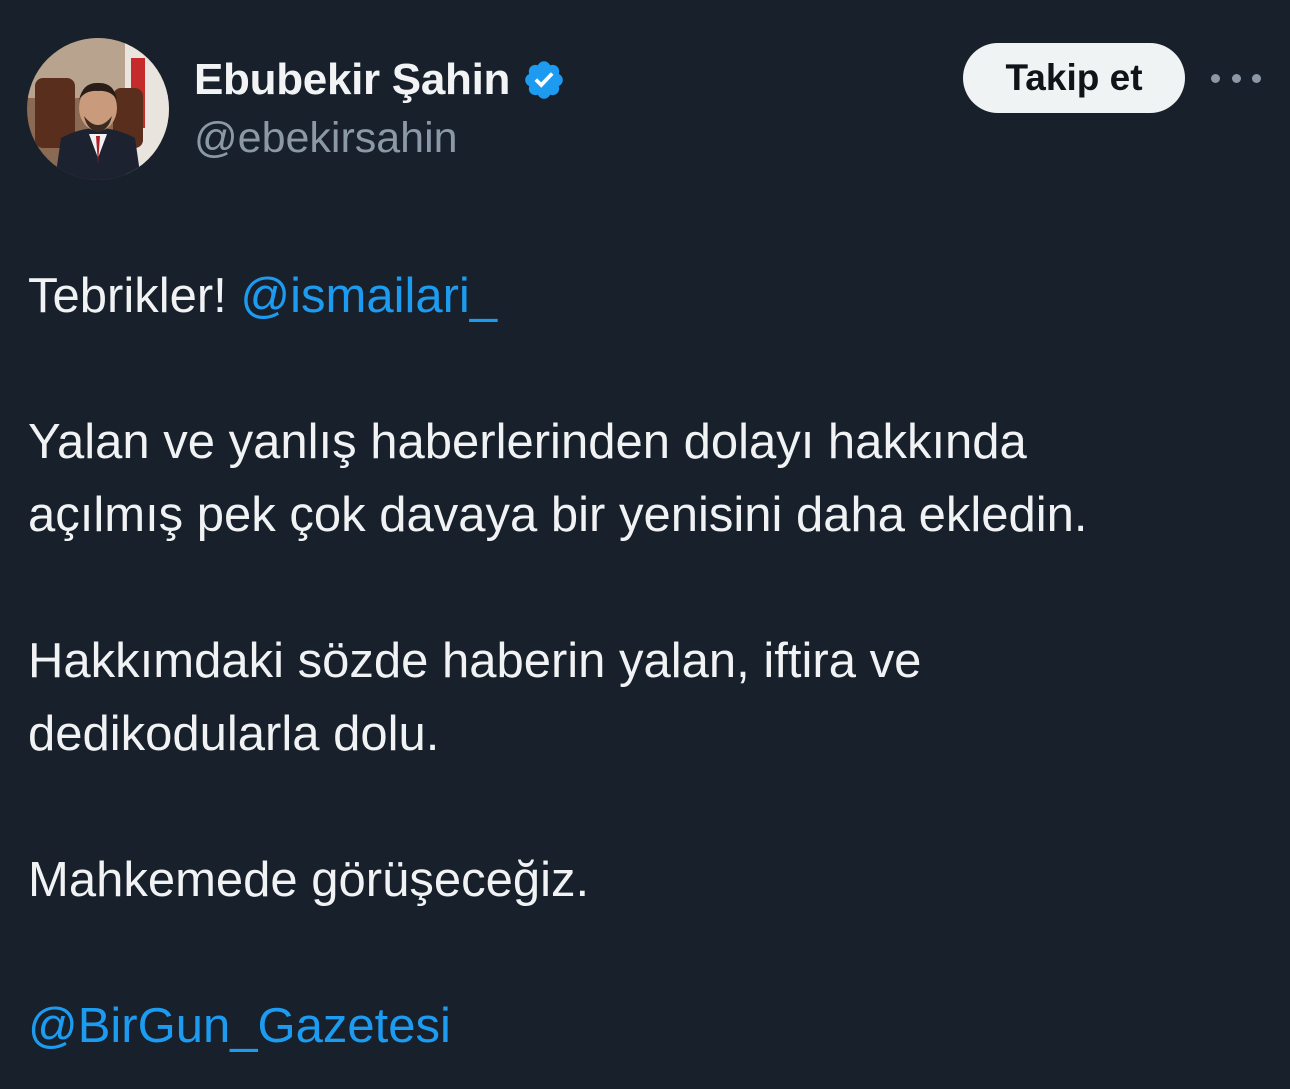 The height and width of the screenshot is (1089, 1290). What do you see at coordinates (309, 880) in the screenshot?
I see `tweet-paragraph: Mahkemede görüşeceğiz.` at bounding box center [309, 880].